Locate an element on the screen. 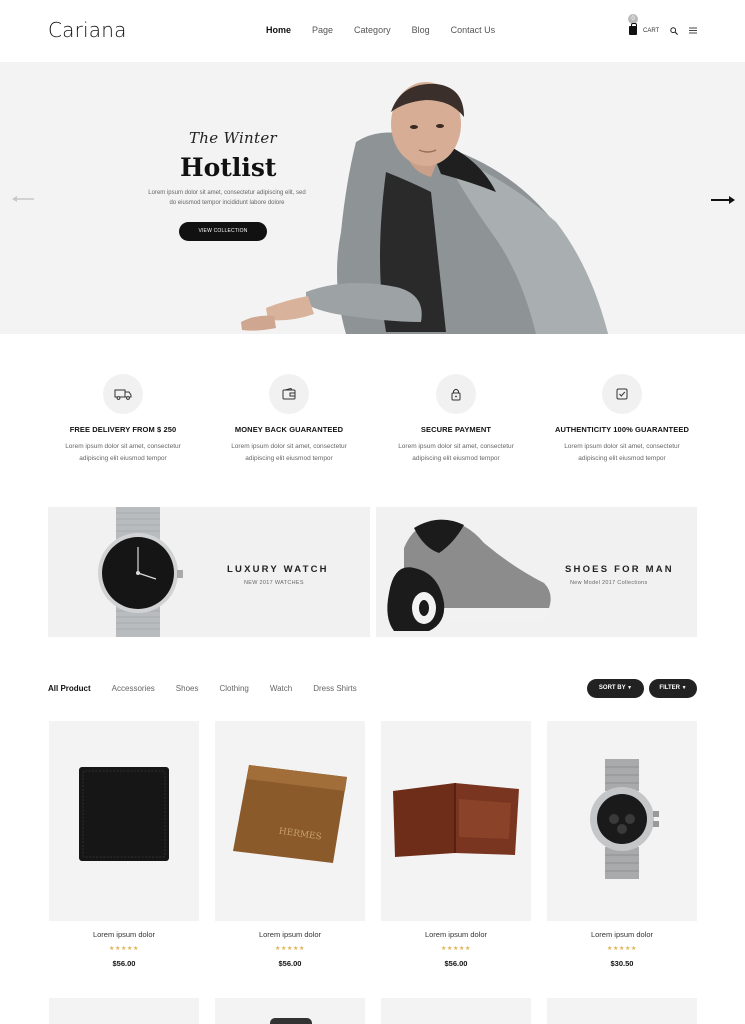 The height and width of the screenshot is (1024, 745). banner-shoes-for-man: SHOES FOR MAN New Model 2017 Collections is located at coordinates (536, 572).